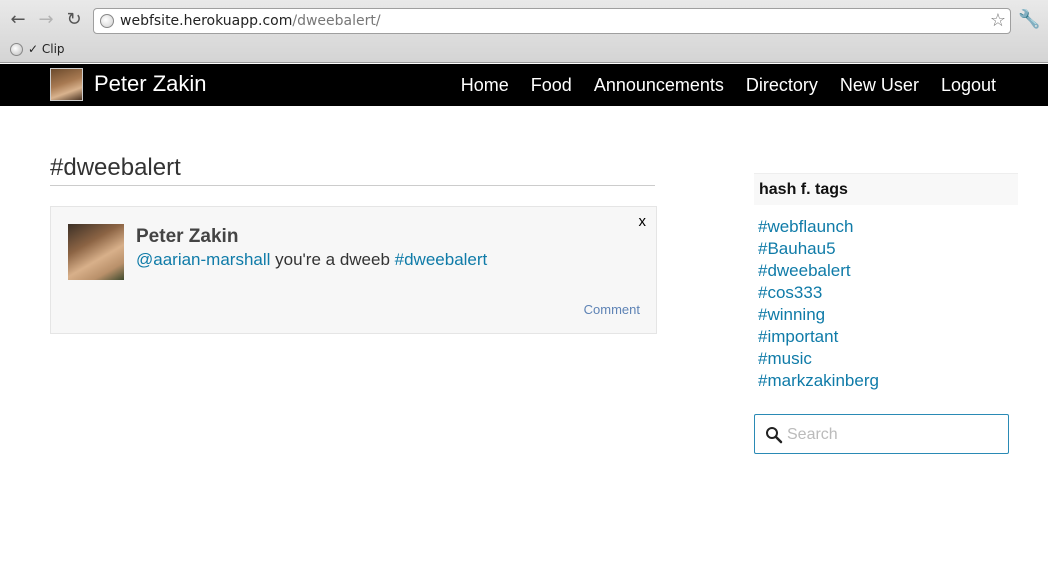 The height and width of the screenshot is (578, 1048). What do you see at coordinates (643, 221) in the screenshot?
I see `close-button: x` at bounding box center [643, 221].